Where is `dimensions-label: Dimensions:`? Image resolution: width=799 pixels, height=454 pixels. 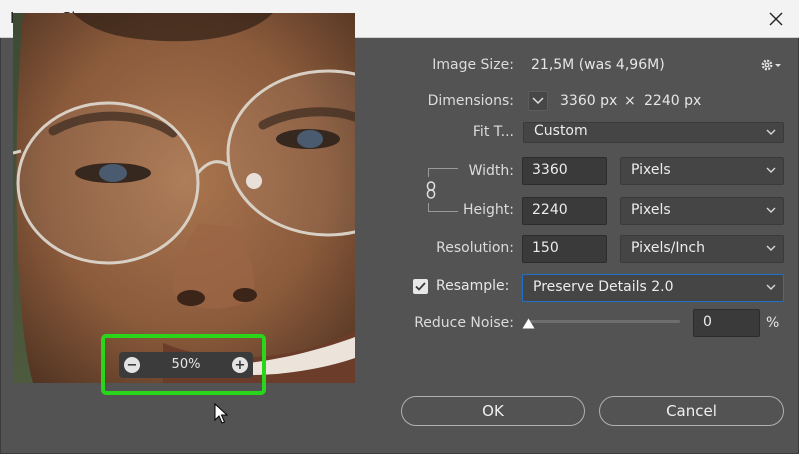 dimensions-label: Dimensions: is located at coordinates (470, 101).